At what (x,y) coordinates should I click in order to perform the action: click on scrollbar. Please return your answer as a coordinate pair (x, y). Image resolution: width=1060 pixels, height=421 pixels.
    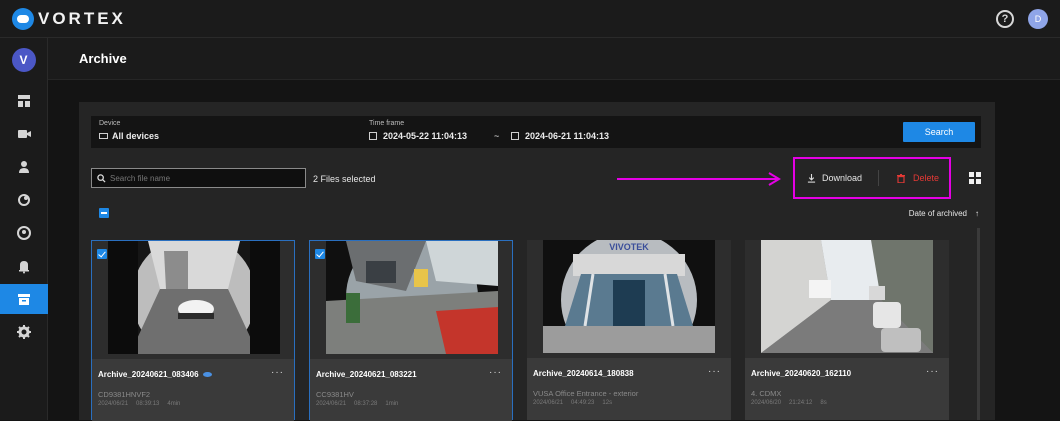
    Looking at the image, I should click on (978, 324).